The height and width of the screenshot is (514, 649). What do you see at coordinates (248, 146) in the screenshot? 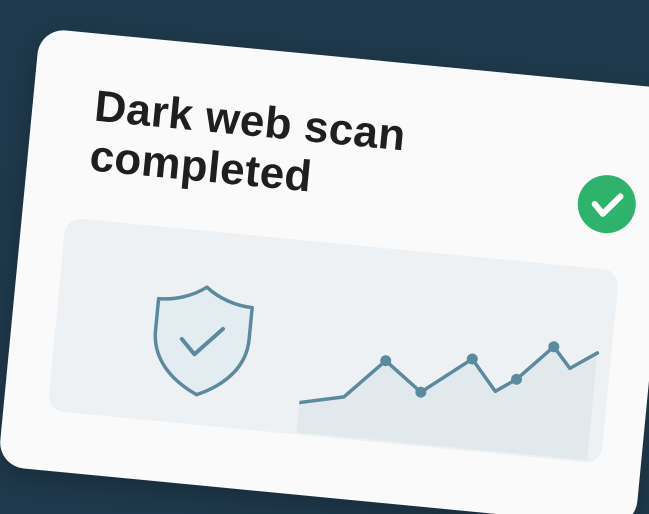
I see `card-title: Dark web scan completed` at bounding box center [248, 146].